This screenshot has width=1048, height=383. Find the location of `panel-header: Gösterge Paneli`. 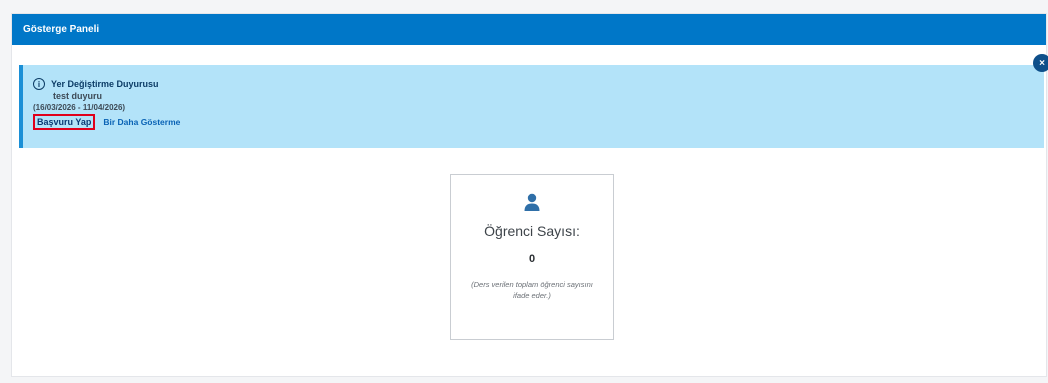

panel-header: Gösterge Paneli is located at coordinates (529, 29).